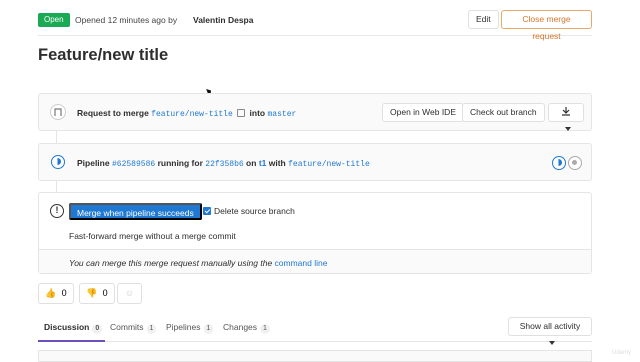  I want to click on thumbs-up-count: 0, so click(64, 293).